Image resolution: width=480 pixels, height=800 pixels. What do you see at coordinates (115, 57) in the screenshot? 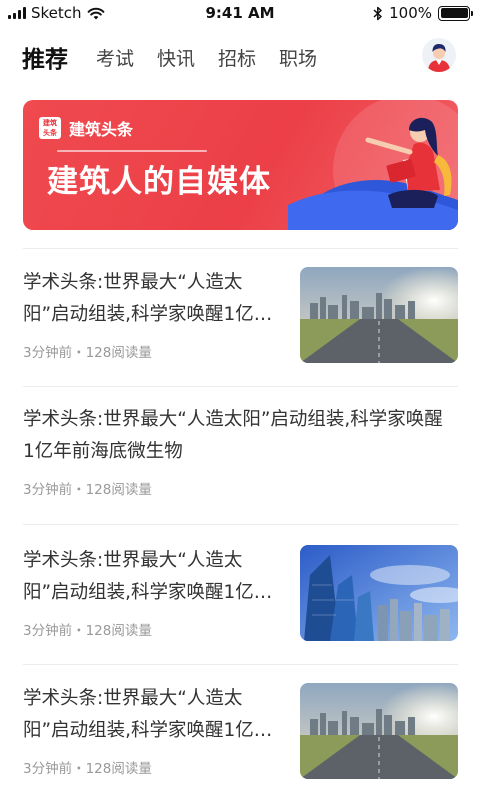
I see `tab-exam: 考试` at bounding box center [115, 57].